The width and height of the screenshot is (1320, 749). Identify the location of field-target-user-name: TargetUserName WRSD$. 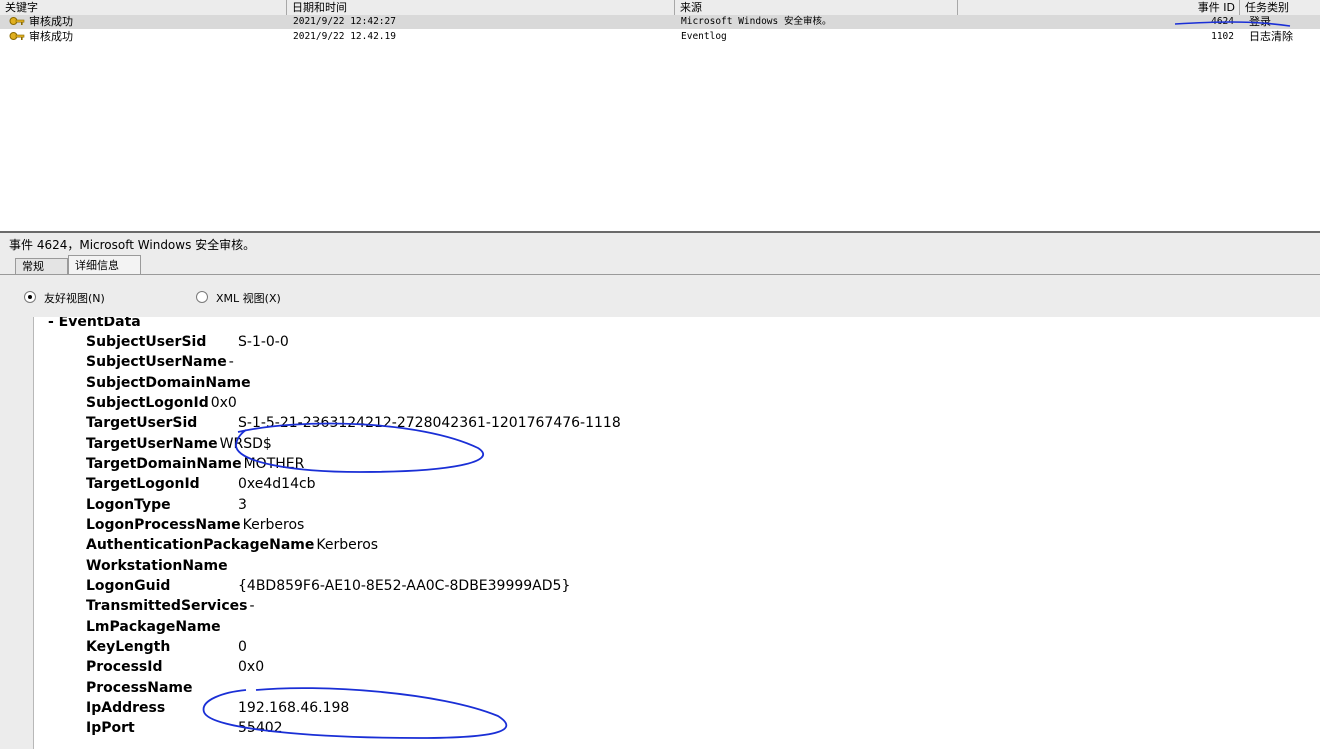
(179, 444).